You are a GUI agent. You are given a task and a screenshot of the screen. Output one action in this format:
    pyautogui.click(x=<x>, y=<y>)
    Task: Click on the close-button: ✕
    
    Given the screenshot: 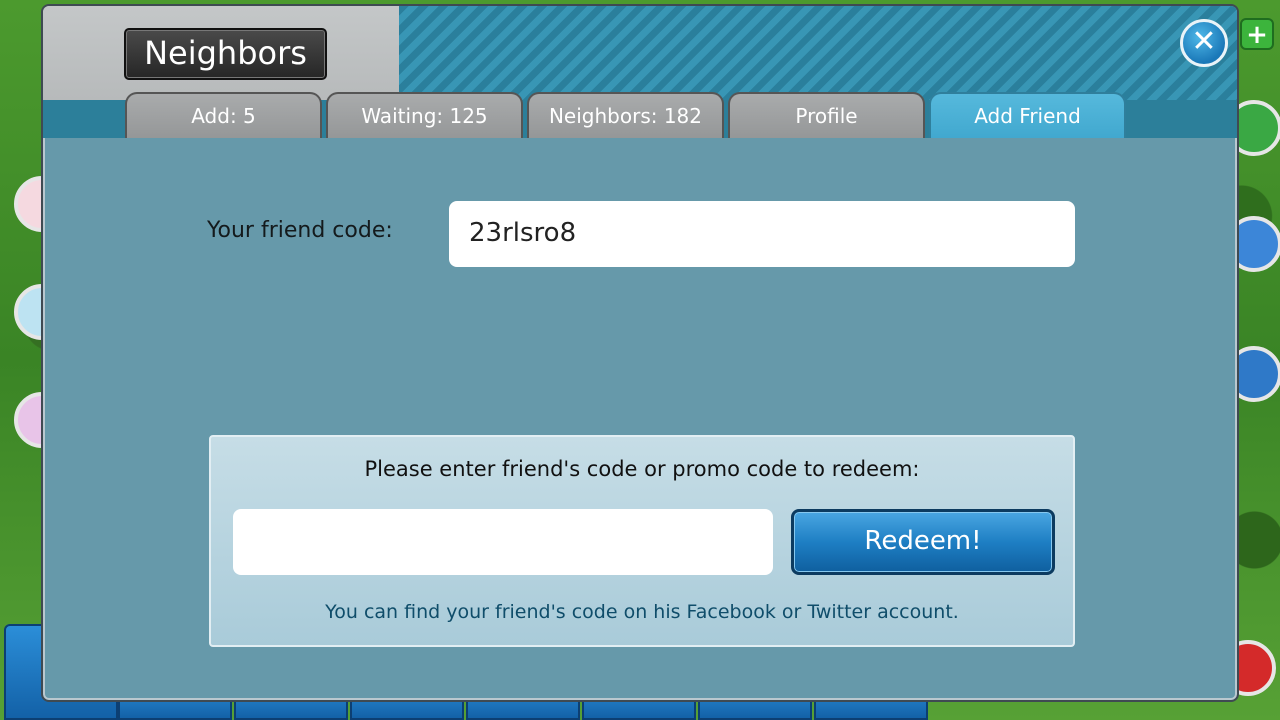 What is the action you would take?
    pyautogui.click(x=1204, y=43)
    